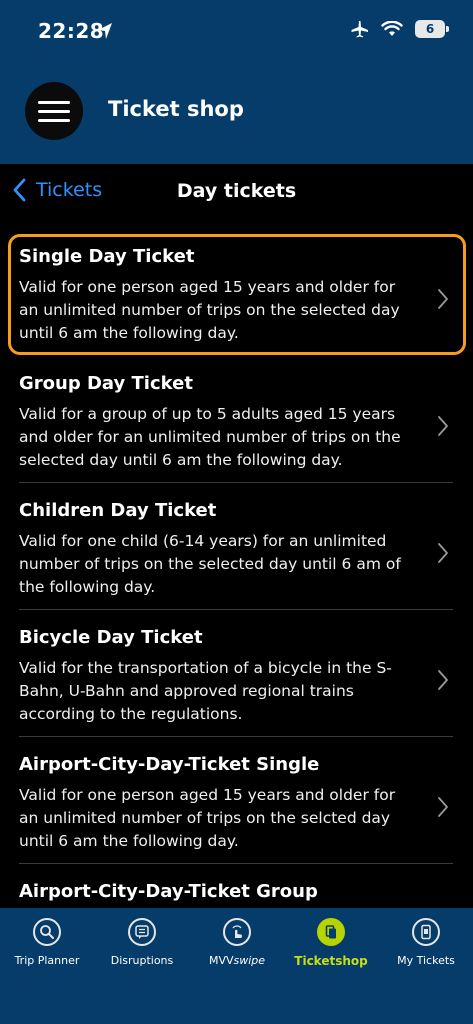 This screenshot has height=1024, width=473. I want to click on tab-label: My Tickets, so click(426, 960).